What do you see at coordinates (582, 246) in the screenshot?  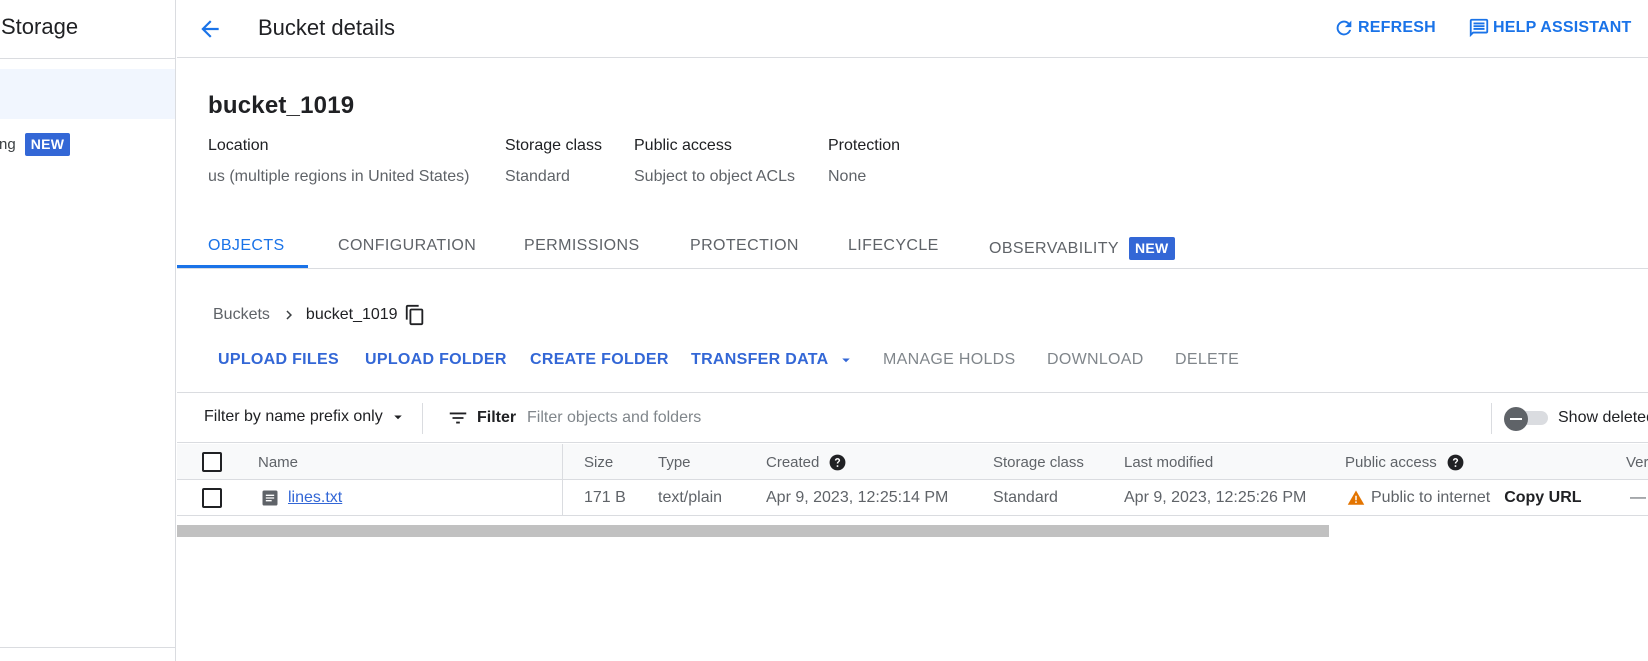 I see `tab-permissions: PERMISSIONS` at bounding box center [582, 246].